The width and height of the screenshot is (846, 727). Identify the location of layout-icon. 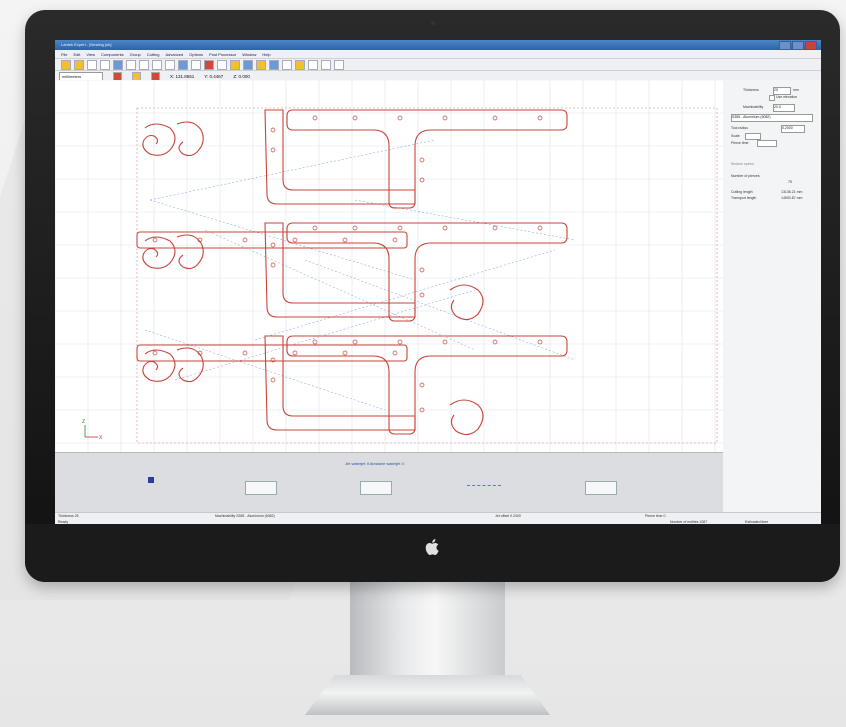
(326, 64).